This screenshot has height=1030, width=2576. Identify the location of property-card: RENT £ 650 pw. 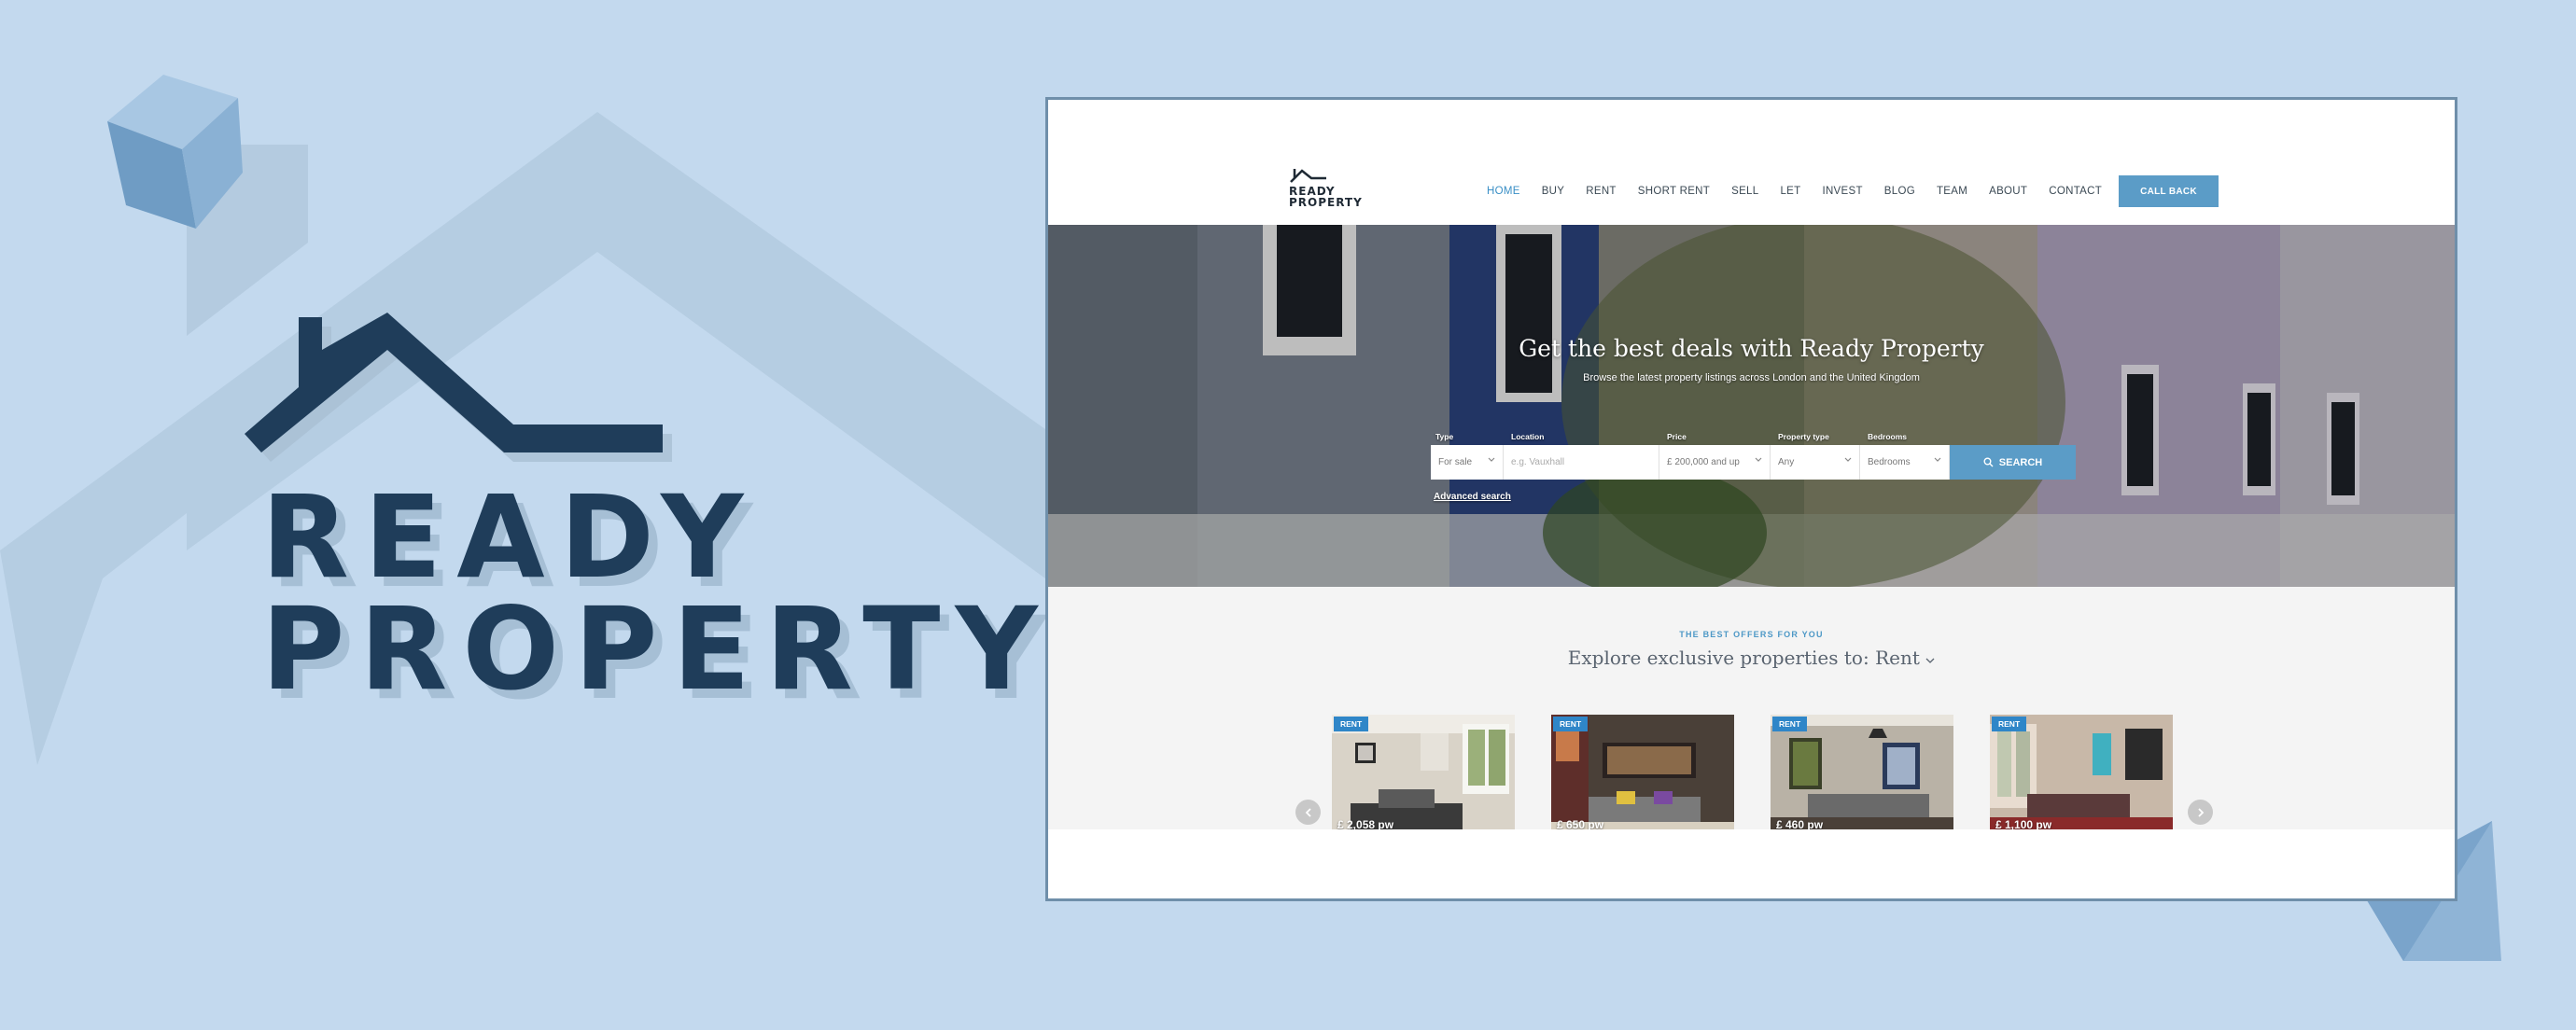
(1642, 774).